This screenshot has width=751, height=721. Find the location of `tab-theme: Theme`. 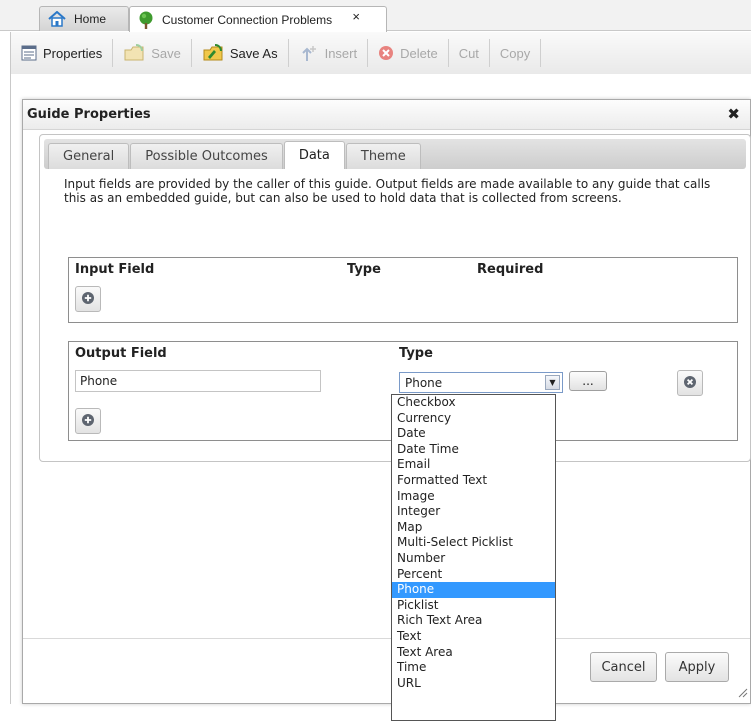

tab-theme: Theme is located at coordinates (383, 156).